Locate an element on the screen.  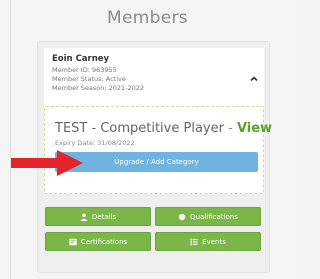
details-label: Details is located at coordinates (104, 216).